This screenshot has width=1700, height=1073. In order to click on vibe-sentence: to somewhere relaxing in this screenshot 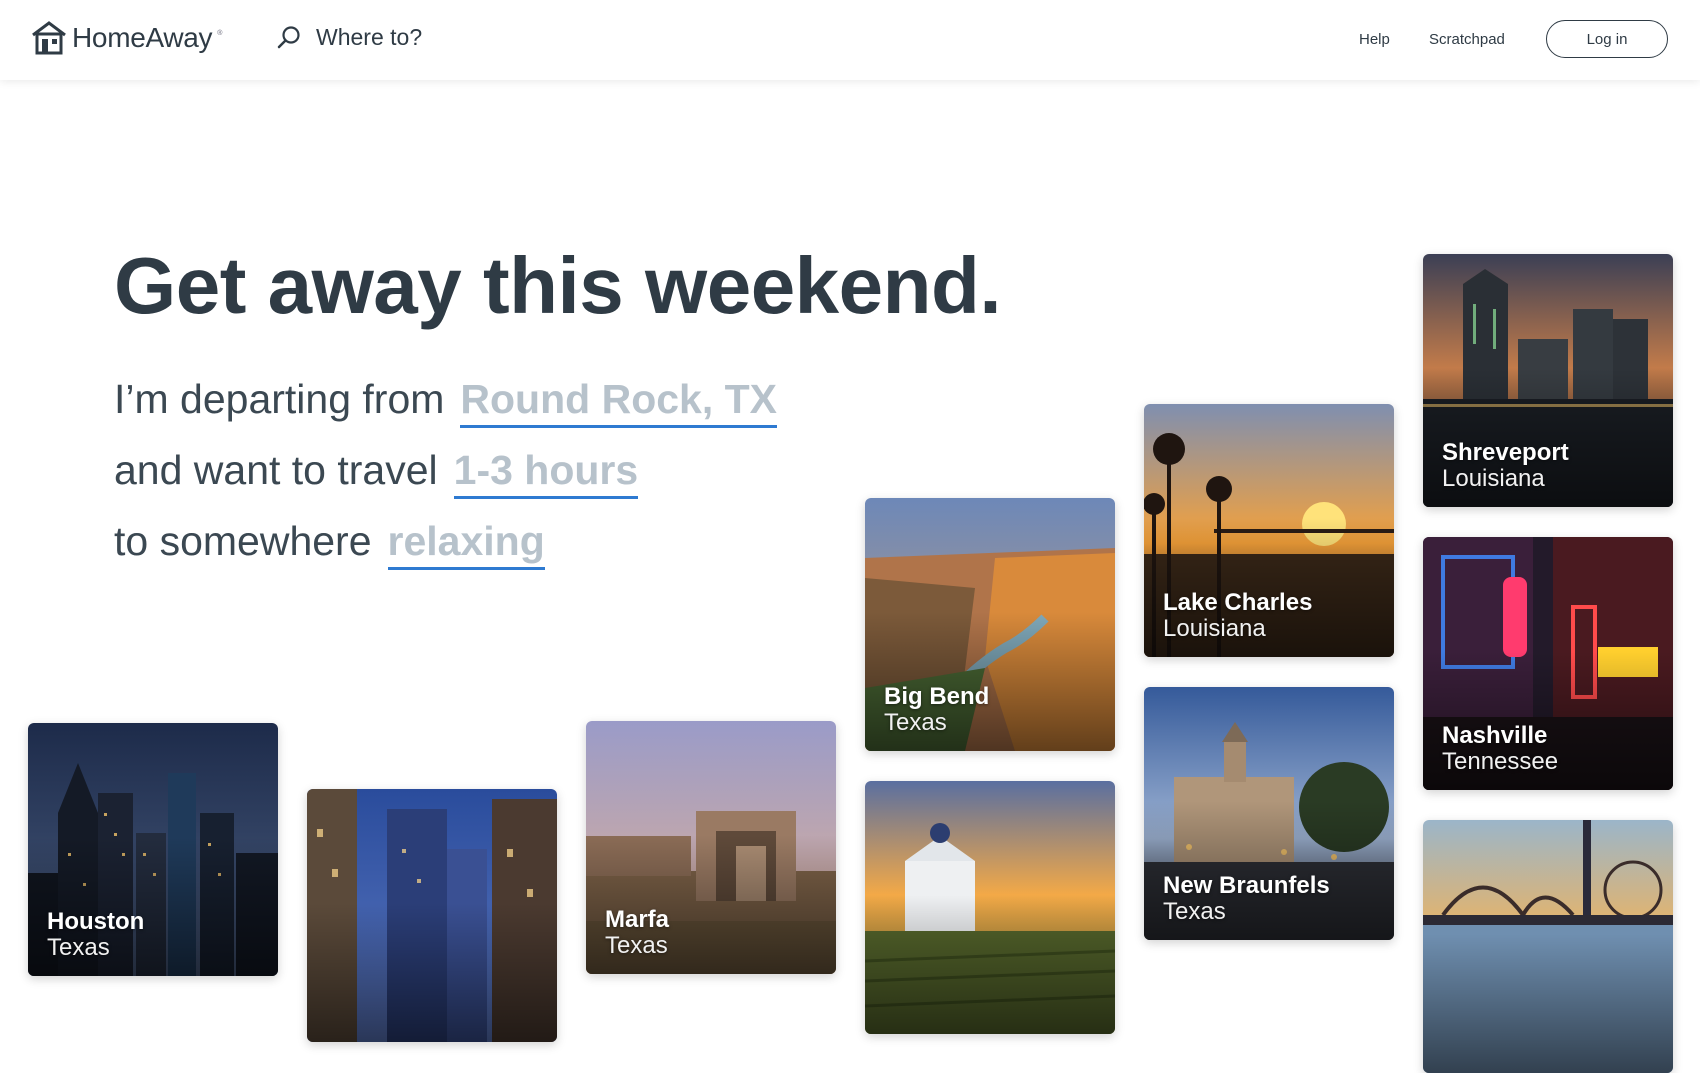, I will do `click(329, 544)`.